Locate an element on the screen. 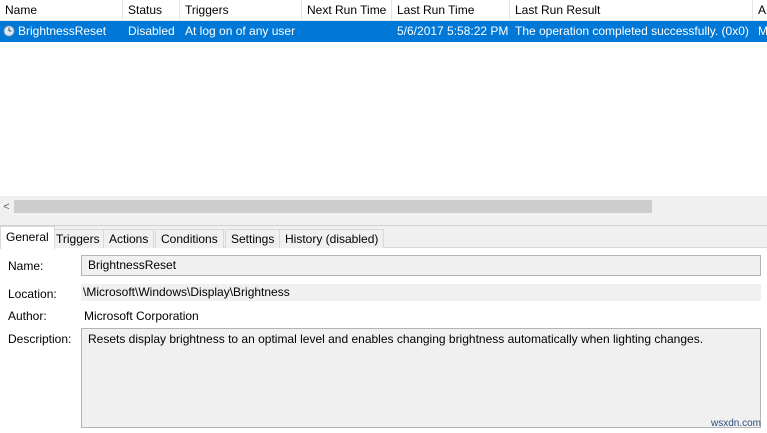 The height and width of the screenshot is (433, 767). location-field: \Microsoft\Windows\Display\Brightness is located at coordinates (421, 292).